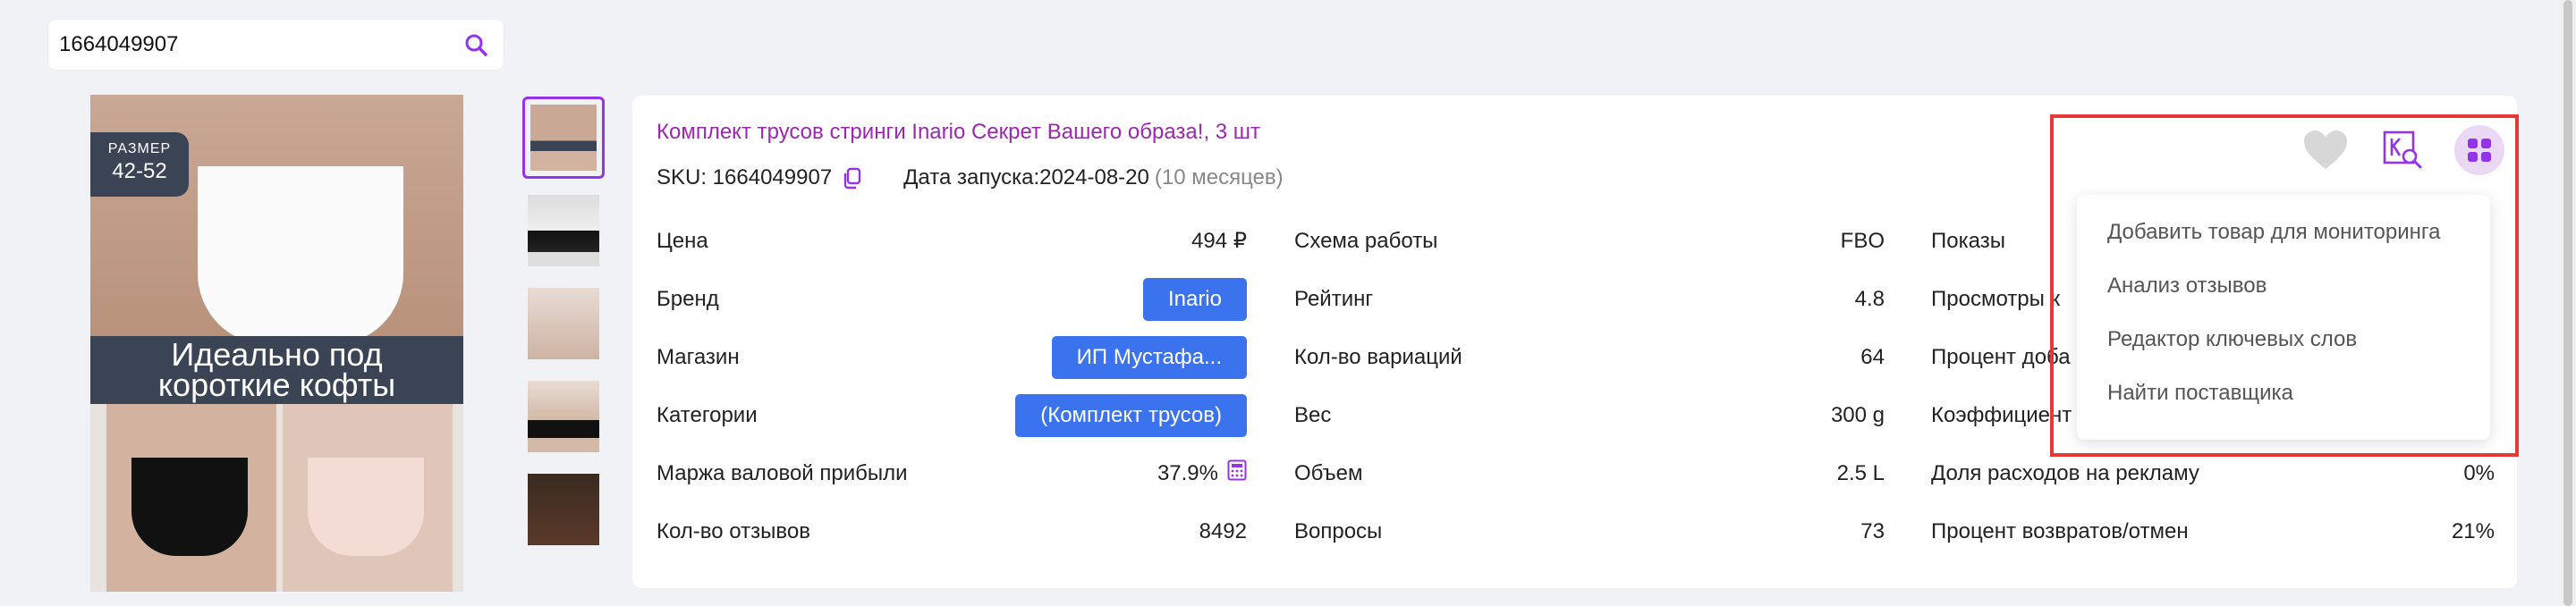 This screenshot has height=606, width=2576. What do you see at coordinates (852, 177) in the screenshot?
I see `copy-icon` at bounding box center [852, 177].